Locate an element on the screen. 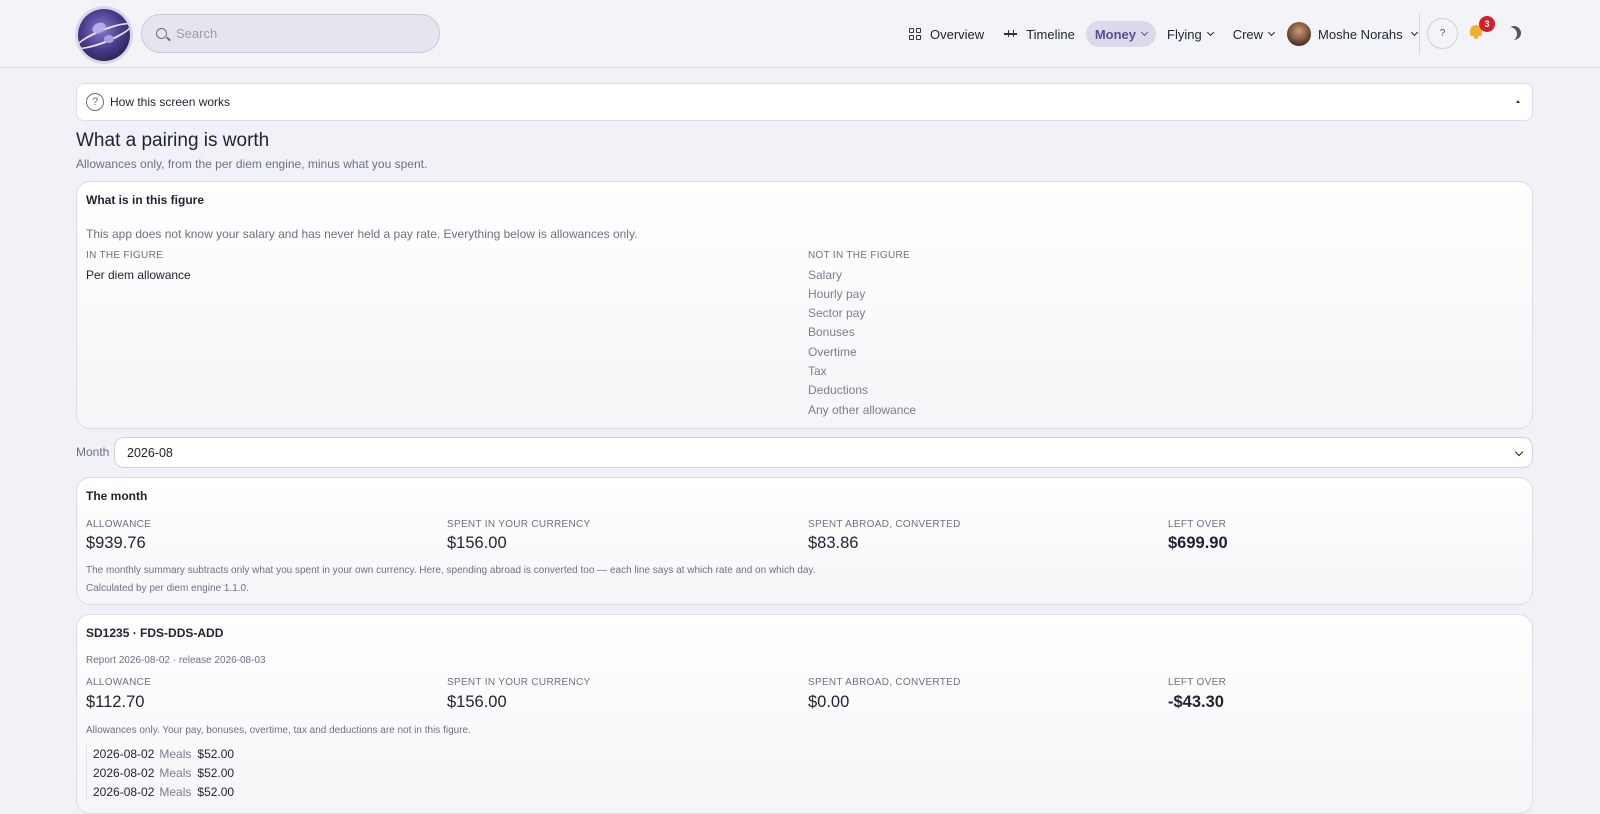 This screenshot has width=1600, height=814. caret-up-icon is located at coordinates (1518, 101).